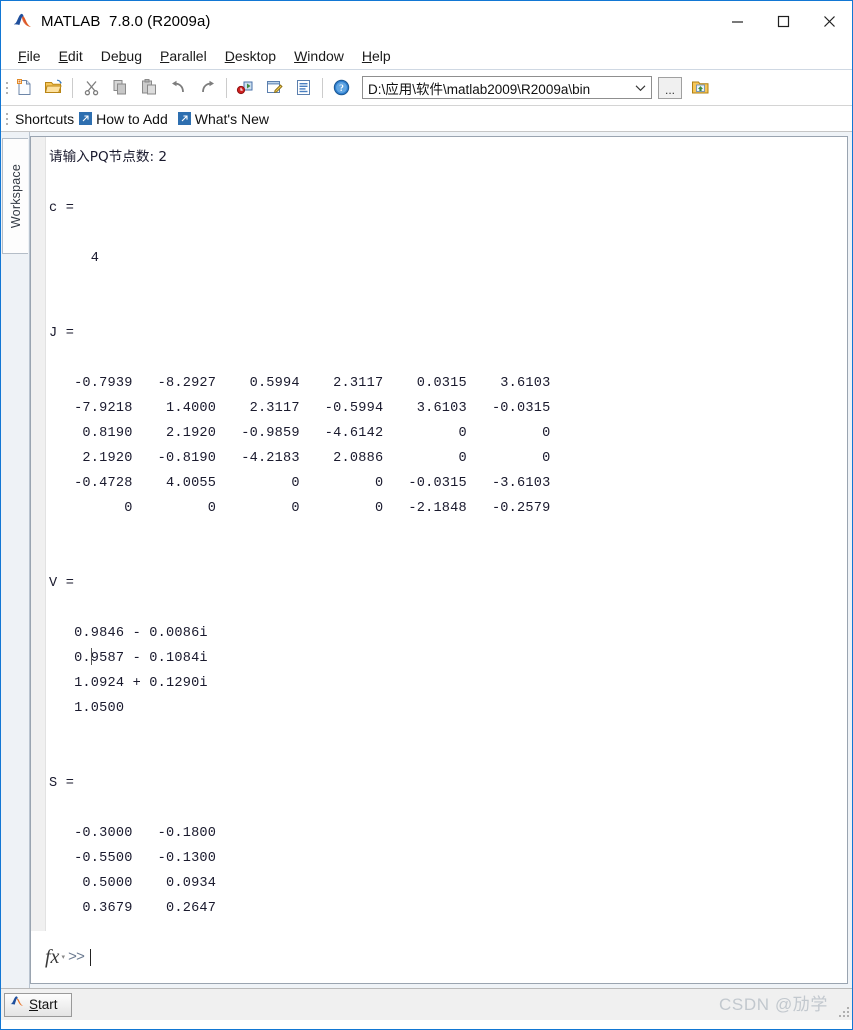 This screenshot has width=853, height=1030. I want to click on copy-icon, so click(120, 87).